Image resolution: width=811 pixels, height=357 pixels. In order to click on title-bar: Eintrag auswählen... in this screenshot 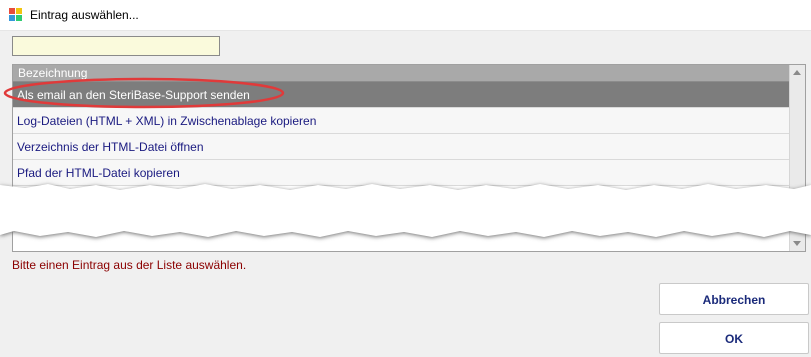, I will do `click(405, 15)`.